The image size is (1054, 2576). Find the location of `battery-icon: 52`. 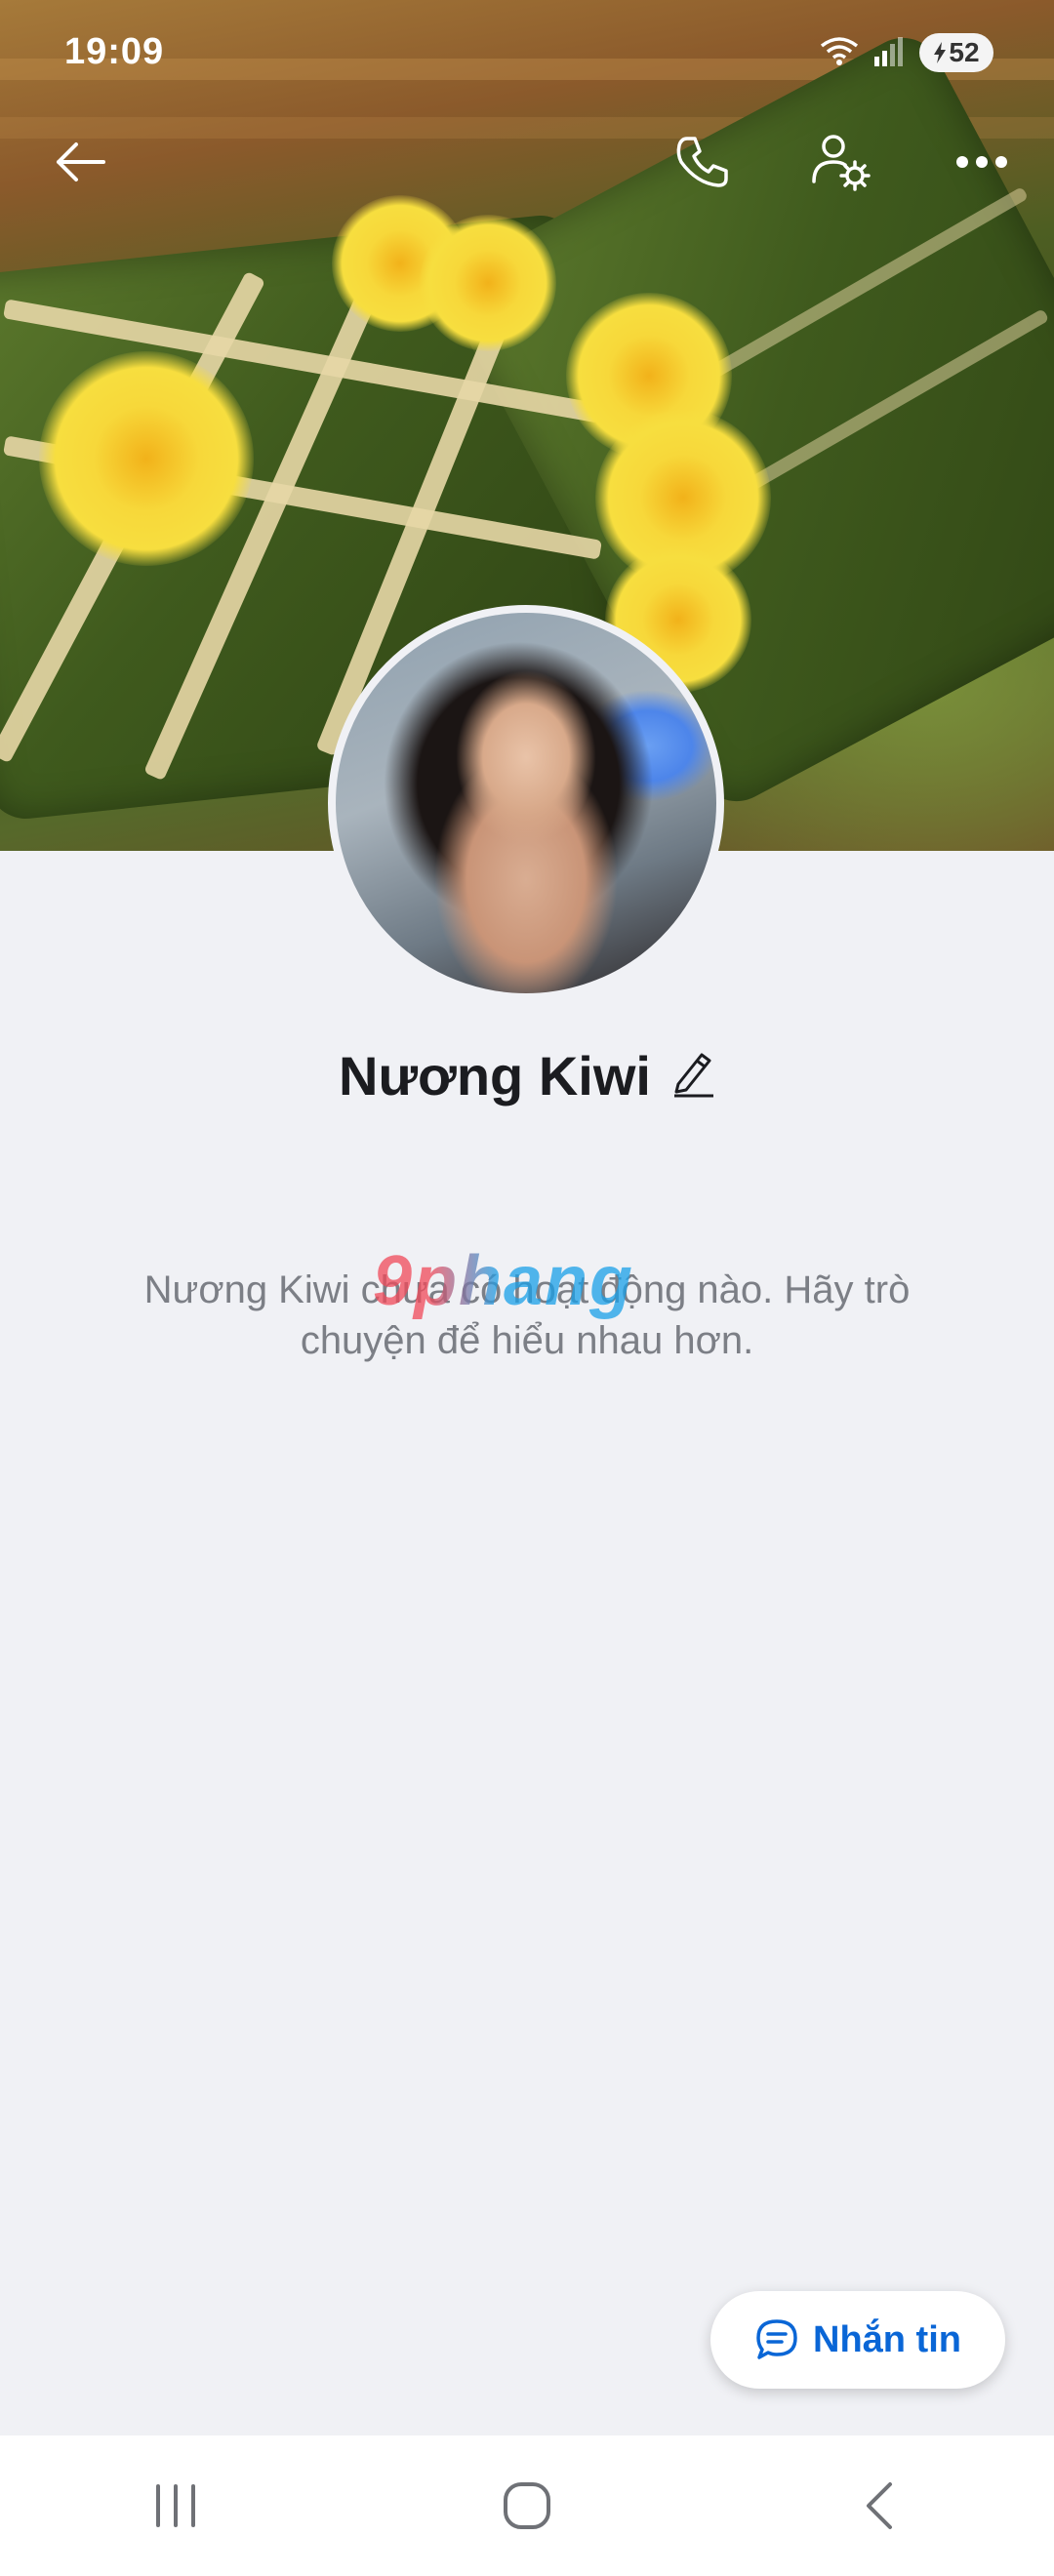

battery-icon: 52 is located at coordinates (956, 52).